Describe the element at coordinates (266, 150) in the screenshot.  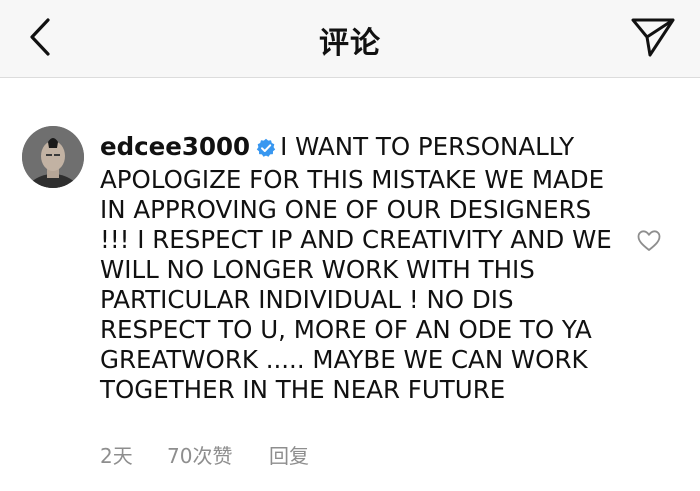
I see `verified-badge-icon` at that location.